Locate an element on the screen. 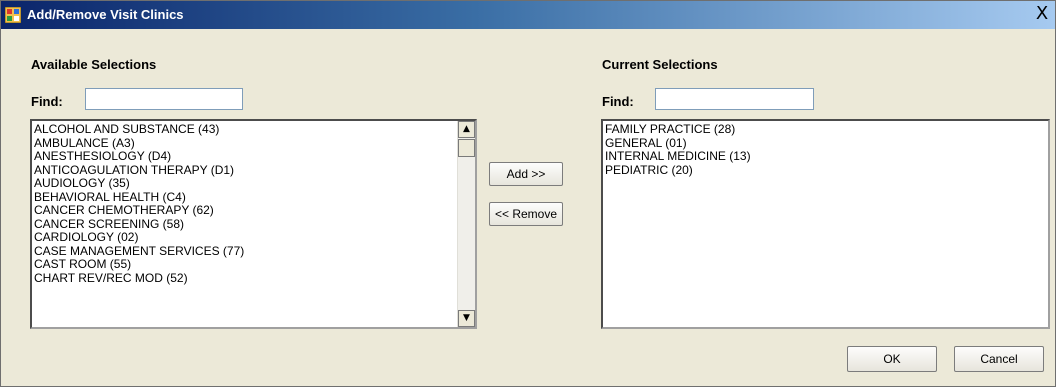  available-find-label: Find: is located at coordinates (47, 101).